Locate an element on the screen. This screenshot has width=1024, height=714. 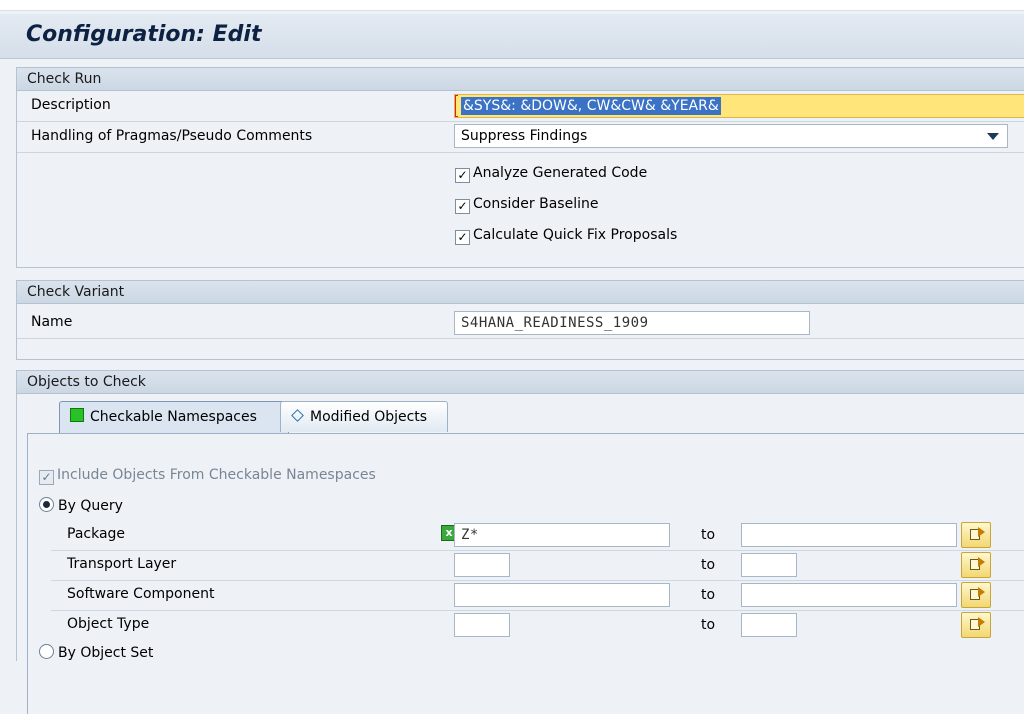
pragmas-selected-value: Suppress Findings is located at coordinates (524, 136).